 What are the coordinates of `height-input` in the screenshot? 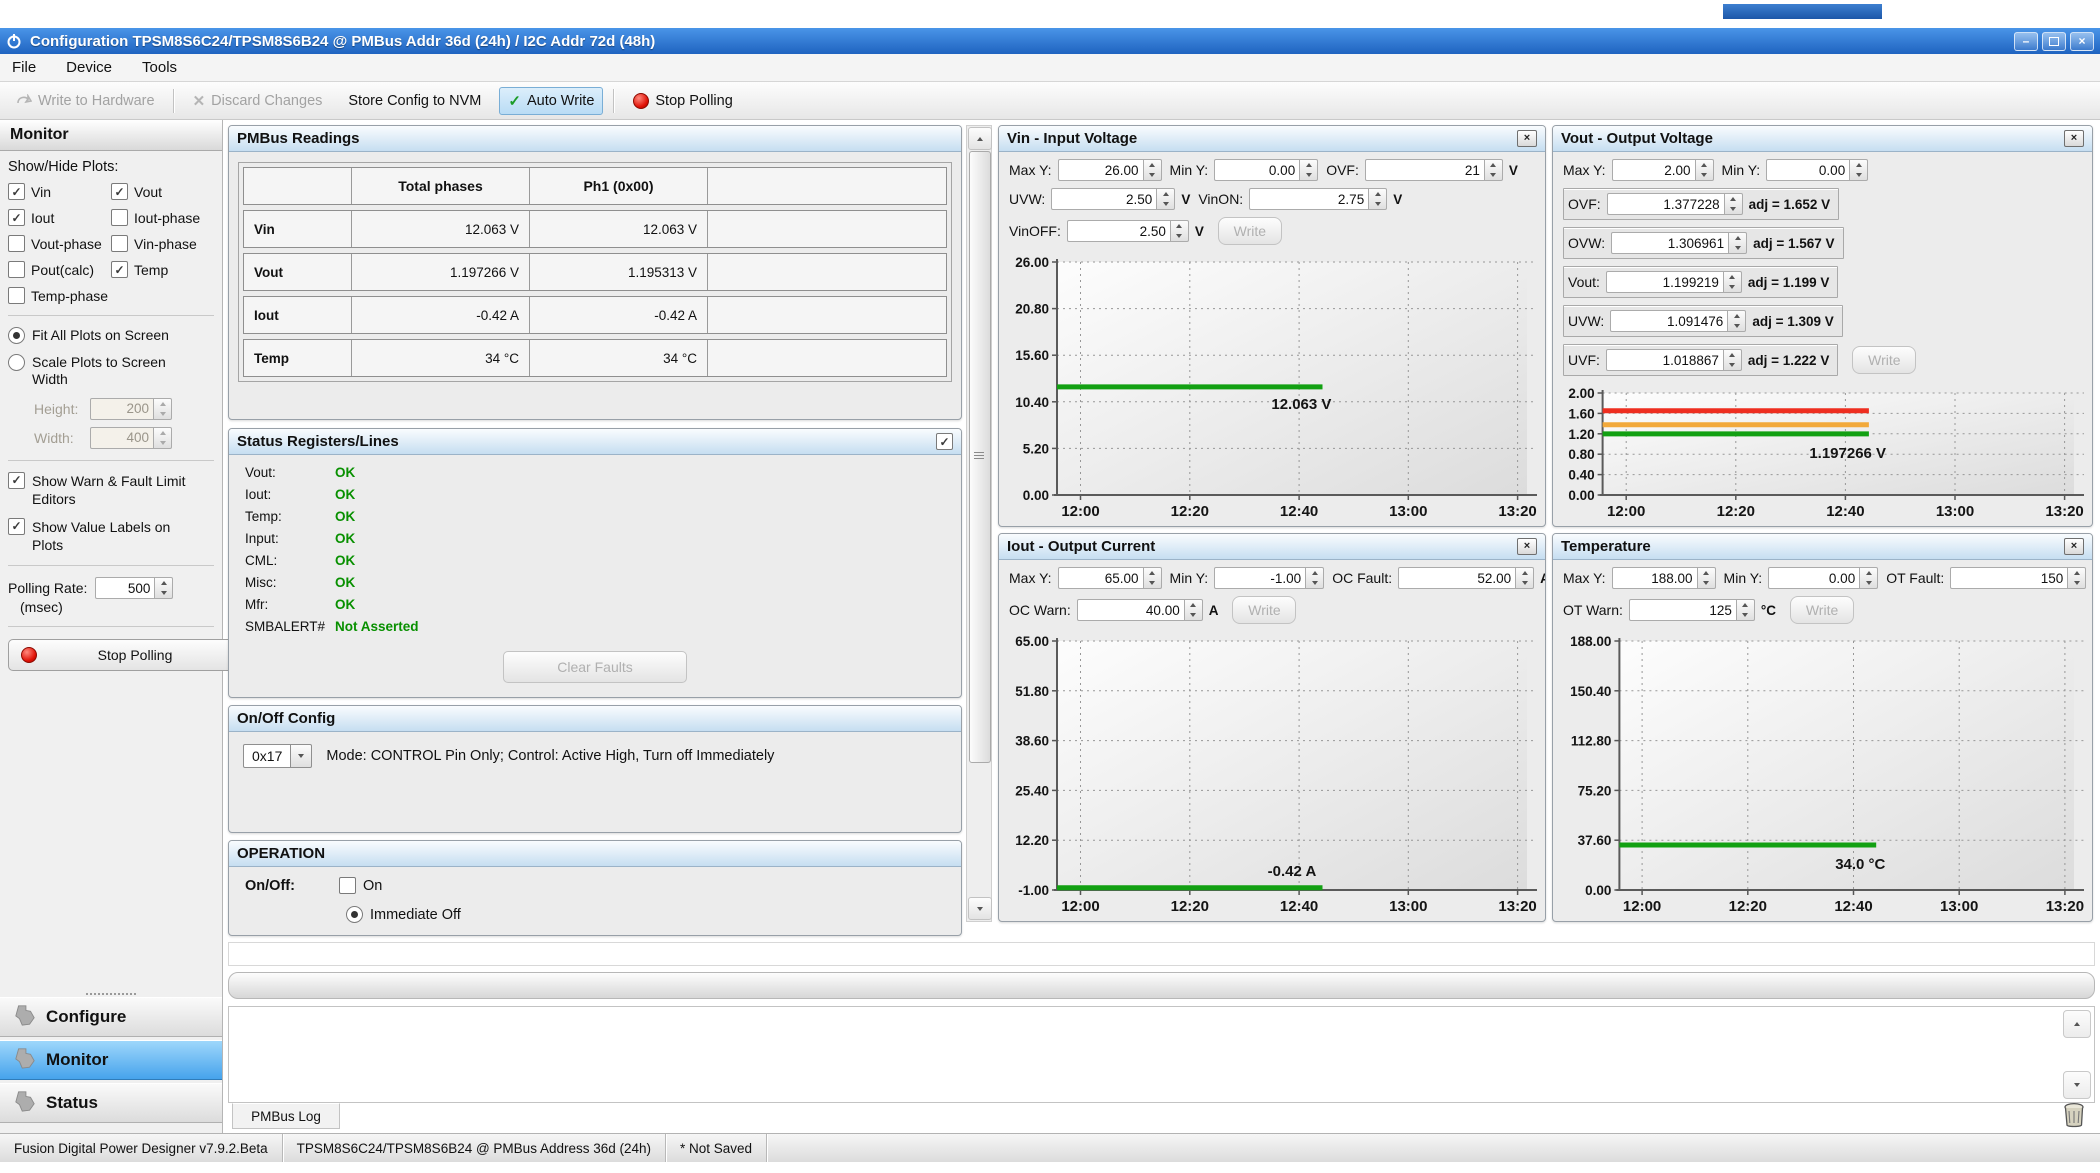 It's located at (122, 408).